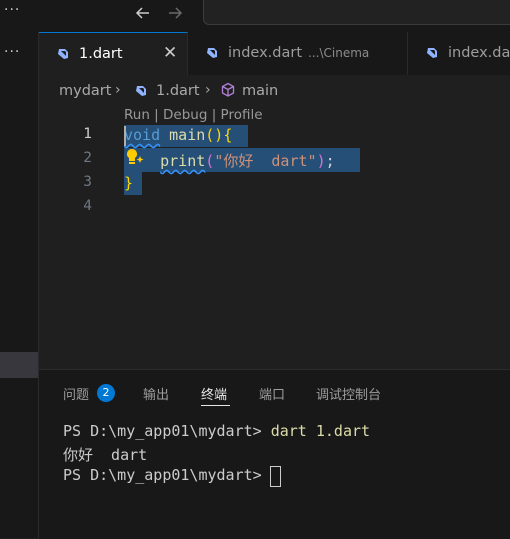  I want to click on editor-tab-bar: 1.dart ✕ index.dart ...\Cinema index.dart, so click(274, 53).